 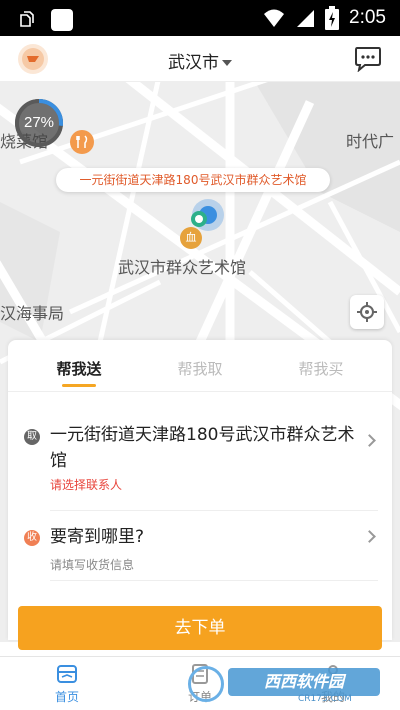 What do you see at coordinates (86, 485) in the screenshot?
I see `sender-contact-hint: 请选择联系人` at bounding box center [86, 485].